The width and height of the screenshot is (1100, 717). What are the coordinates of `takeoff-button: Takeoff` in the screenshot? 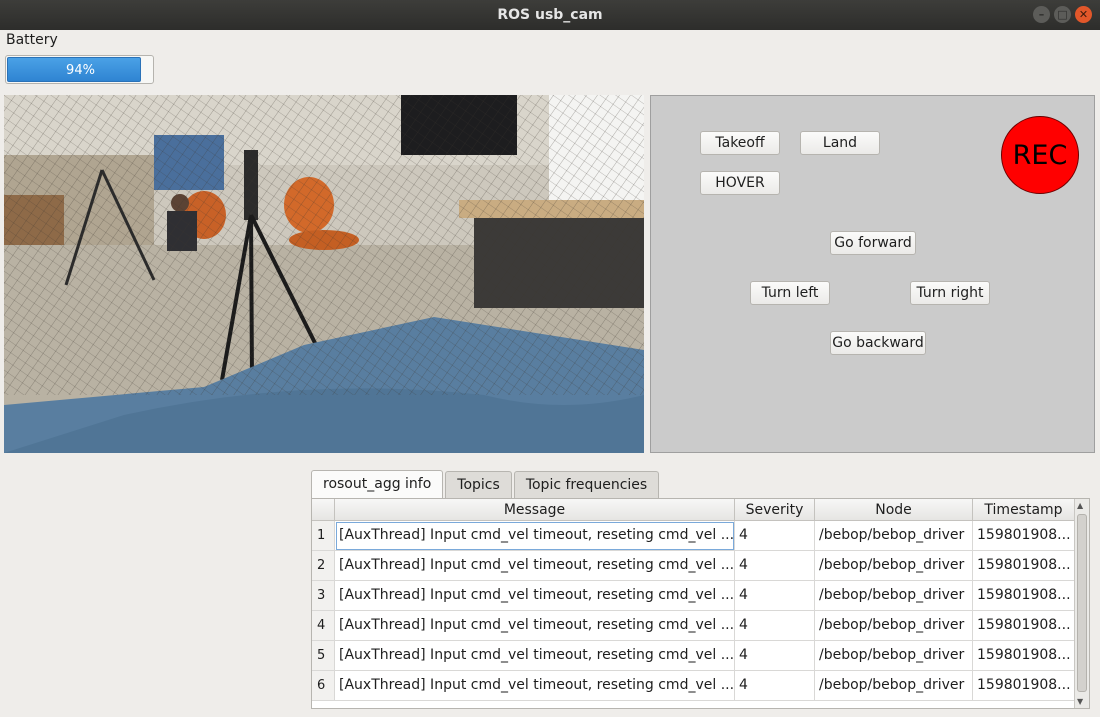 It's located at (740, 143).